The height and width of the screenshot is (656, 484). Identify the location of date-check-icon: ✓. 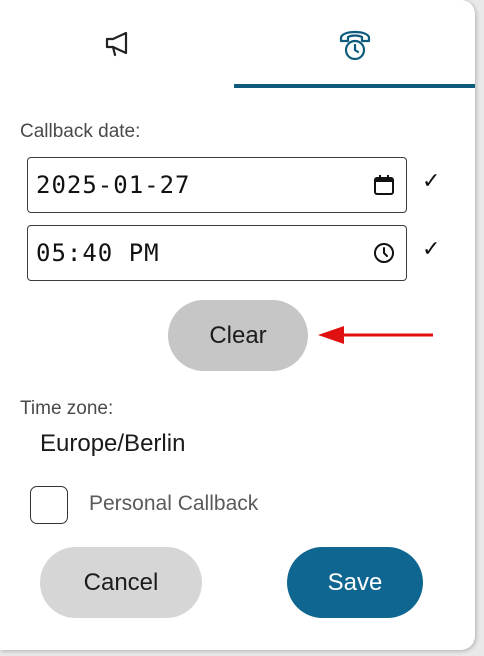
(431, 180).